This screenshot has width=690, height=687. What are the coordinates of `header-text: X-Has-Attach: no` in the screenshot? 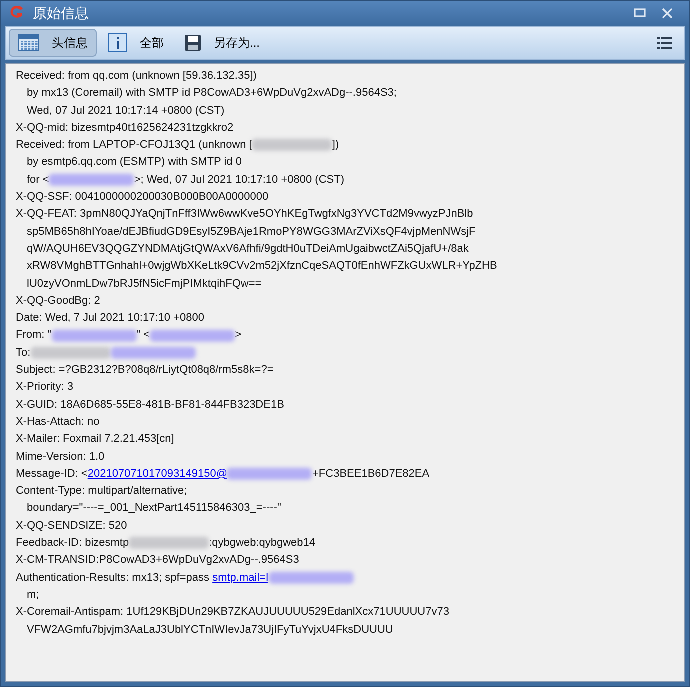 It's located at (58, 422).